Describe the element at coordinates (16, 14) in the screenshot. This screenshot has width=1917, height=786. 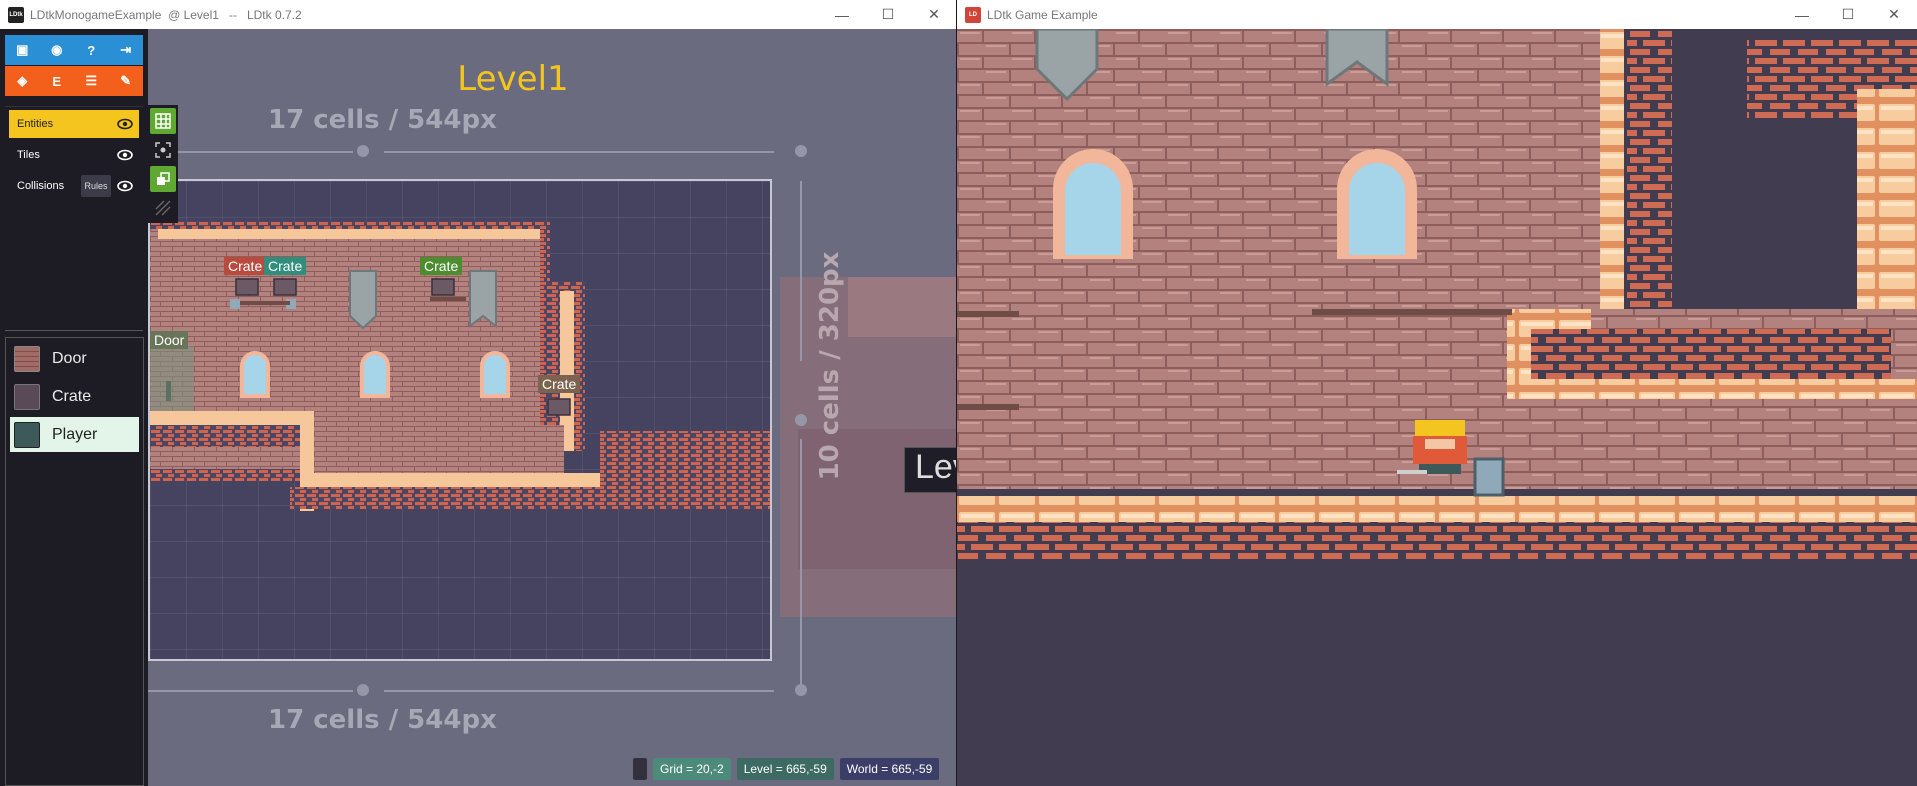
I see `ldtk-logo-icon: LDtk` at that location.